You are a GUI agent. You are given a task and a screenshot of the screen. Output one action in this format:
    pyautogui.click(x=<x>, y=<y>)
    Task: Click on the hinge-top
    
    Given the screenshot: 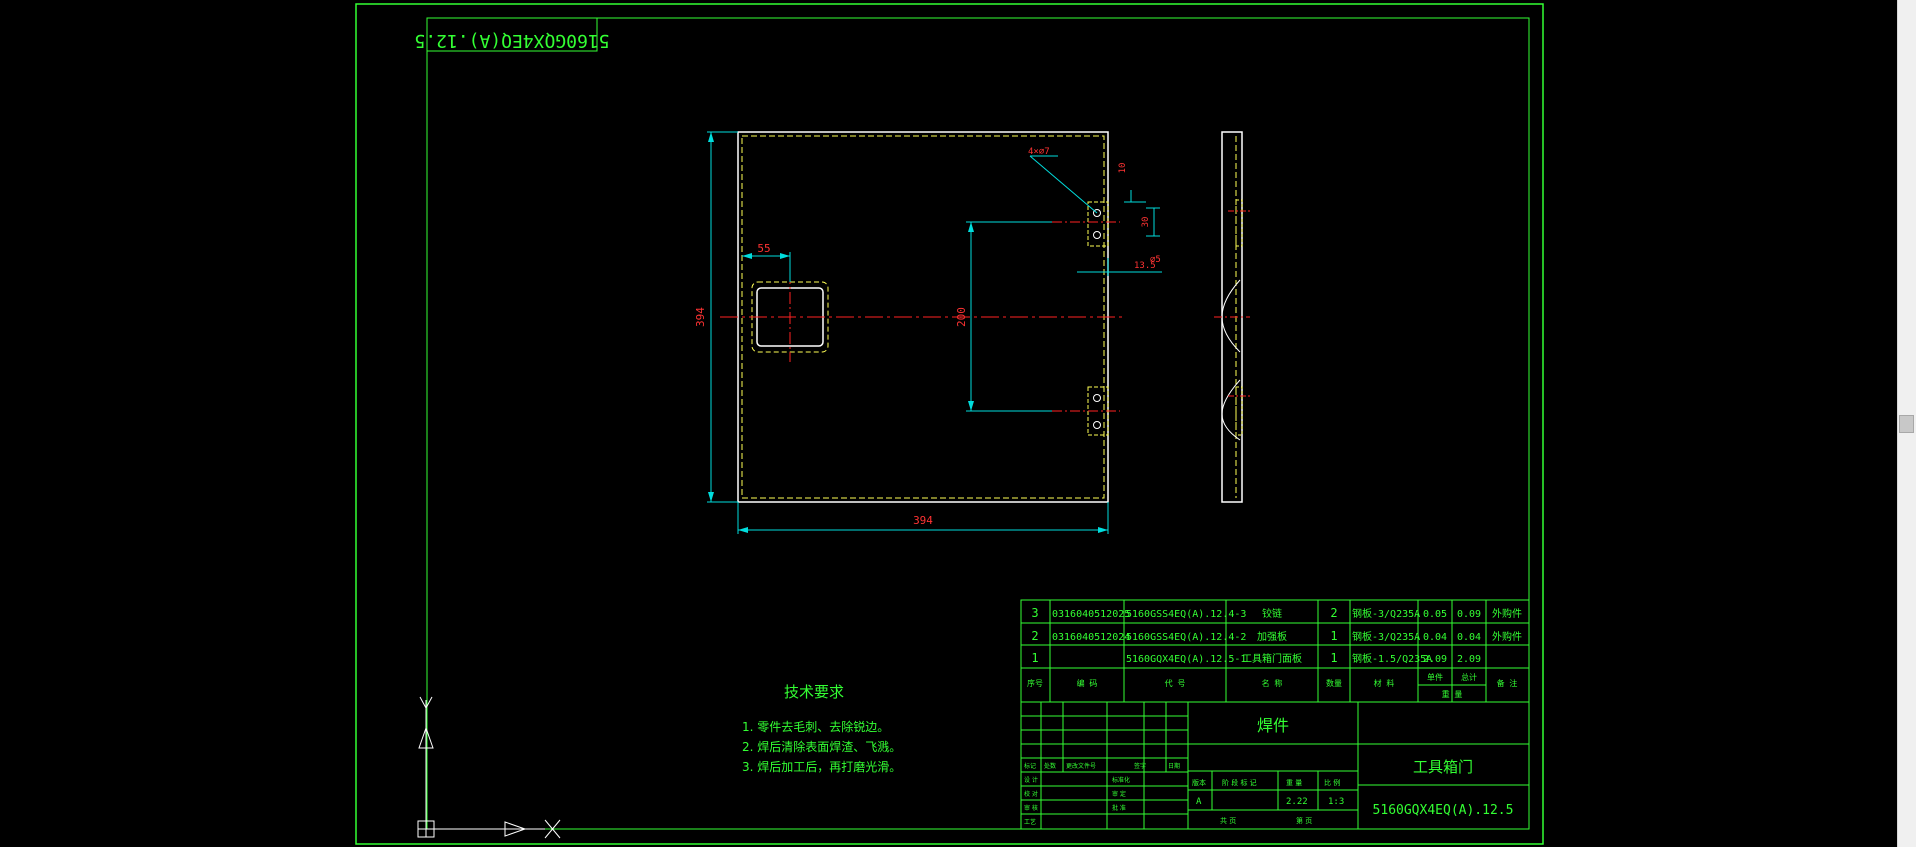 What is the action you would take?
    pyautogui.click(x=1098, y=224)
    